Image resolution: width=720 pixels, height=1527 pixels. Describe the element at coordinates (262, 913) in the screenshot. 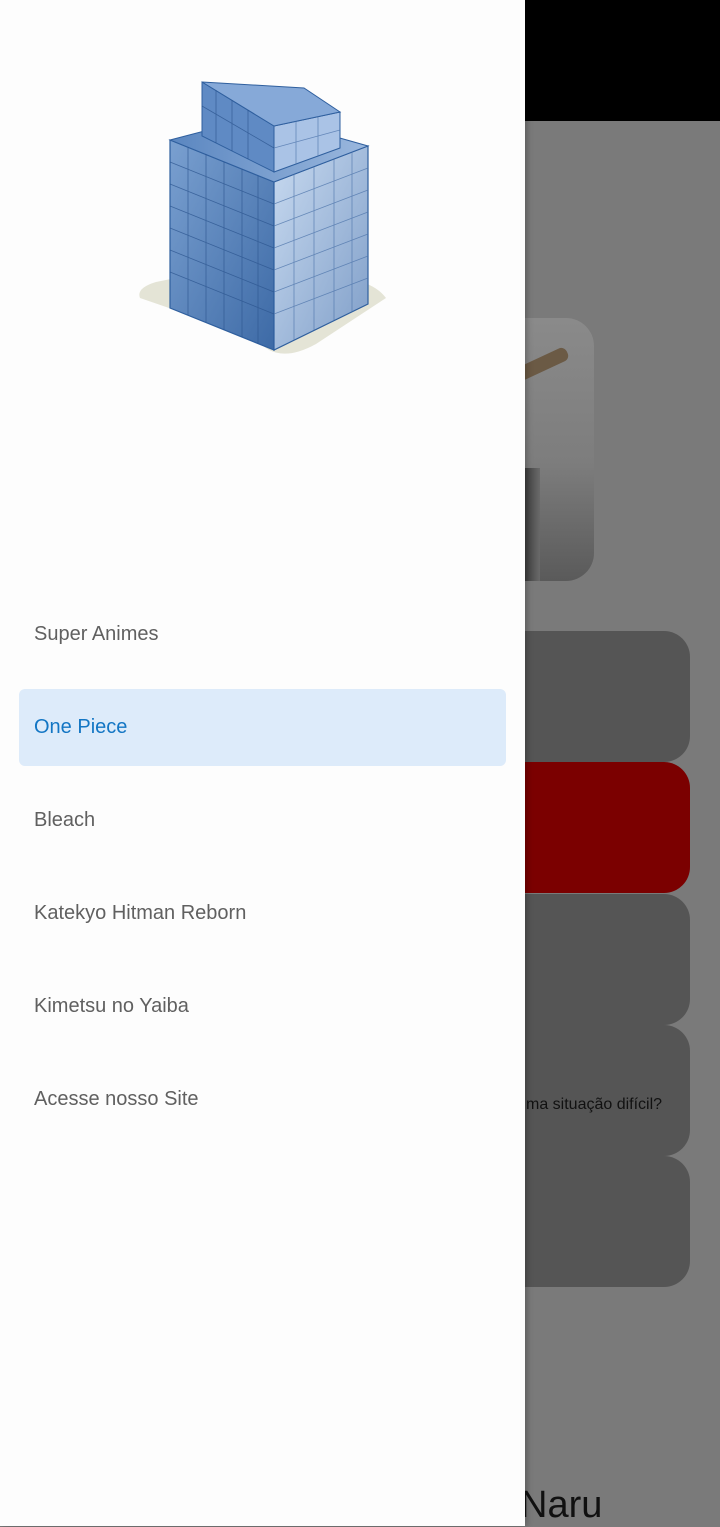

I see `drawer-item-katekyo-hitman-reborn: Katekyo Hitman Reborn` at that location.